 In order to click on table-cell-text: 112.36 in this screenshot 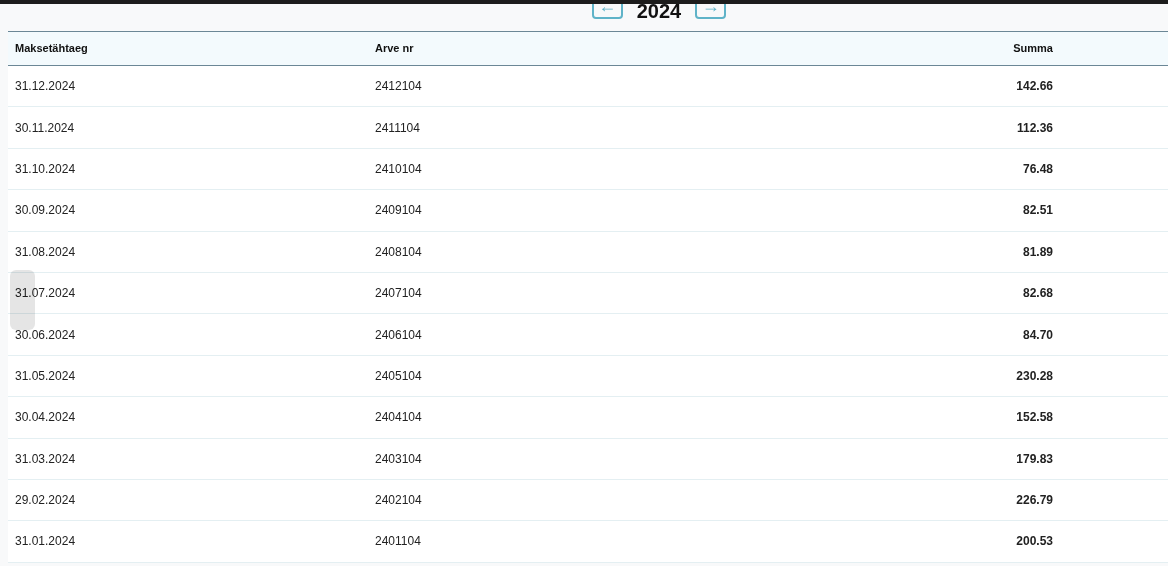, I will do `click(1034, 128)`.